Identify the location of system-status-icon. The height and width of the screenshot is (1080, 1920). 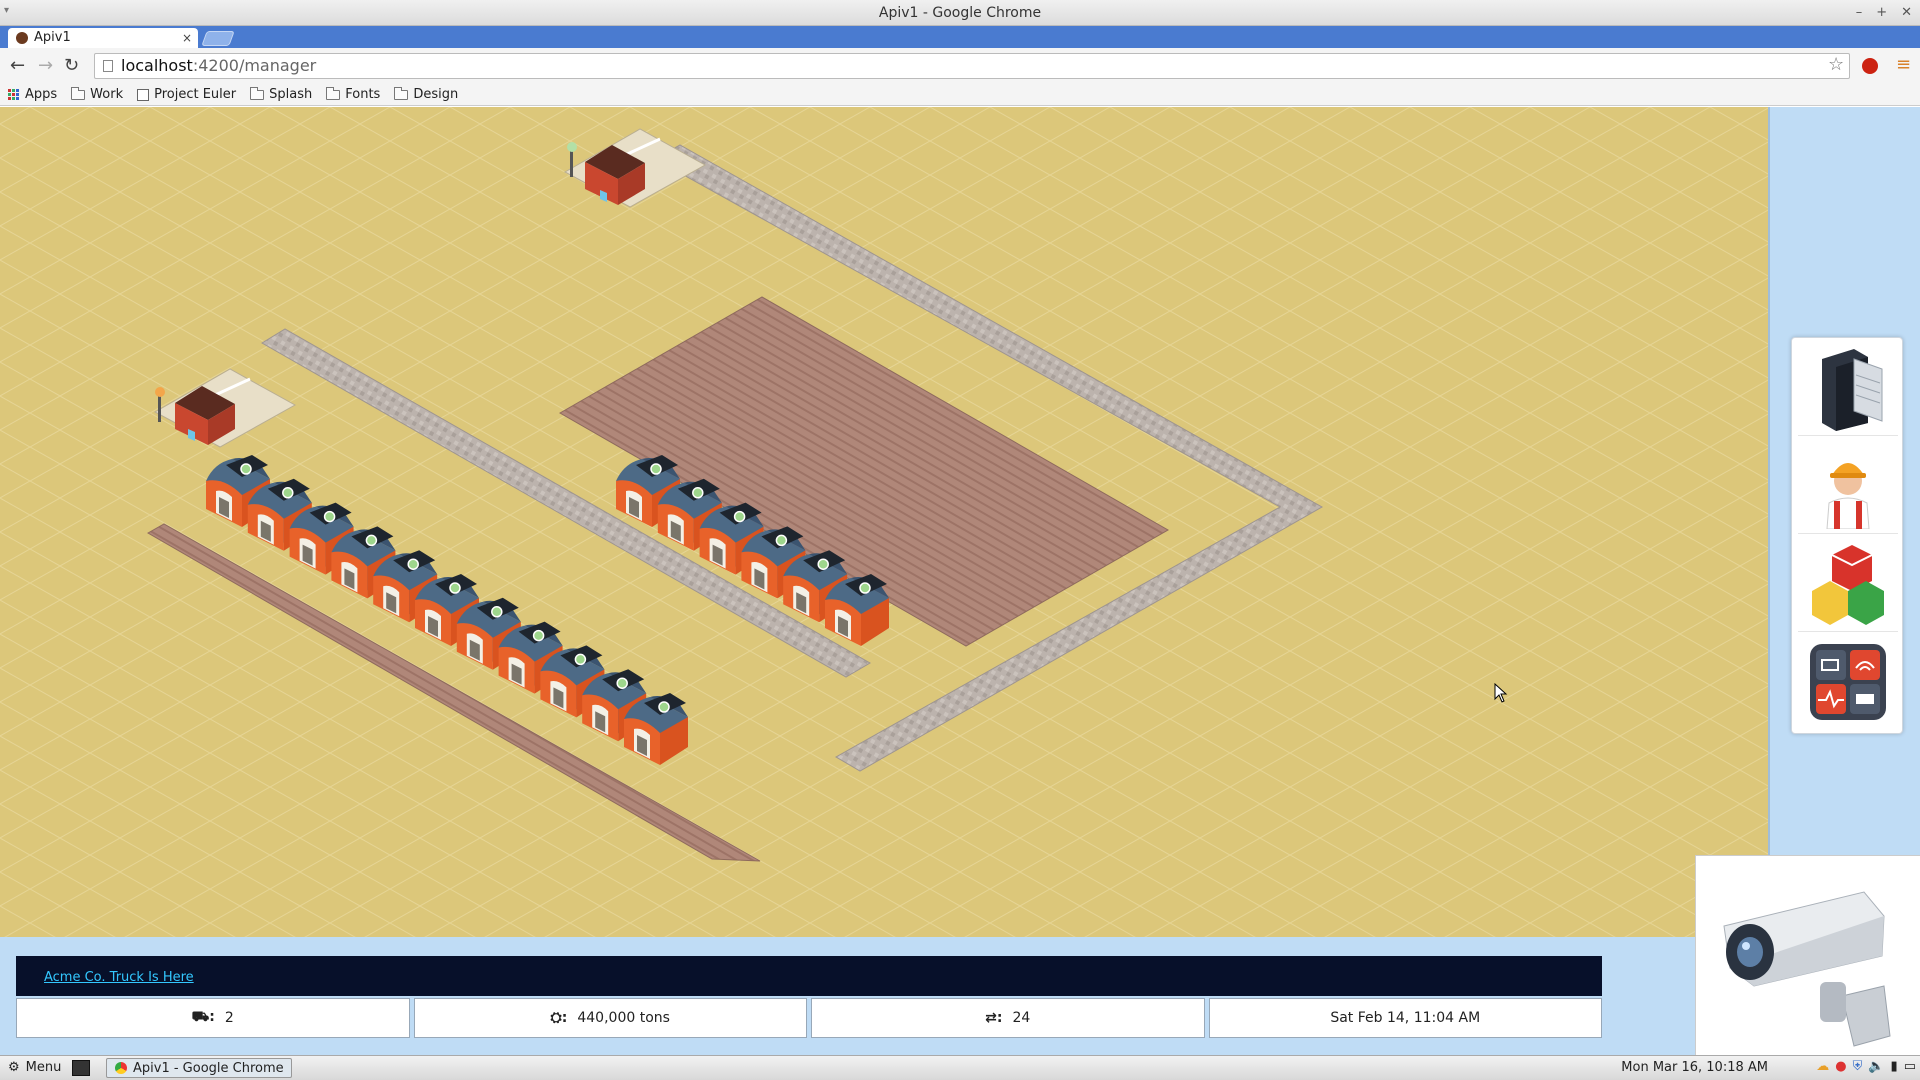
(1848, 682).